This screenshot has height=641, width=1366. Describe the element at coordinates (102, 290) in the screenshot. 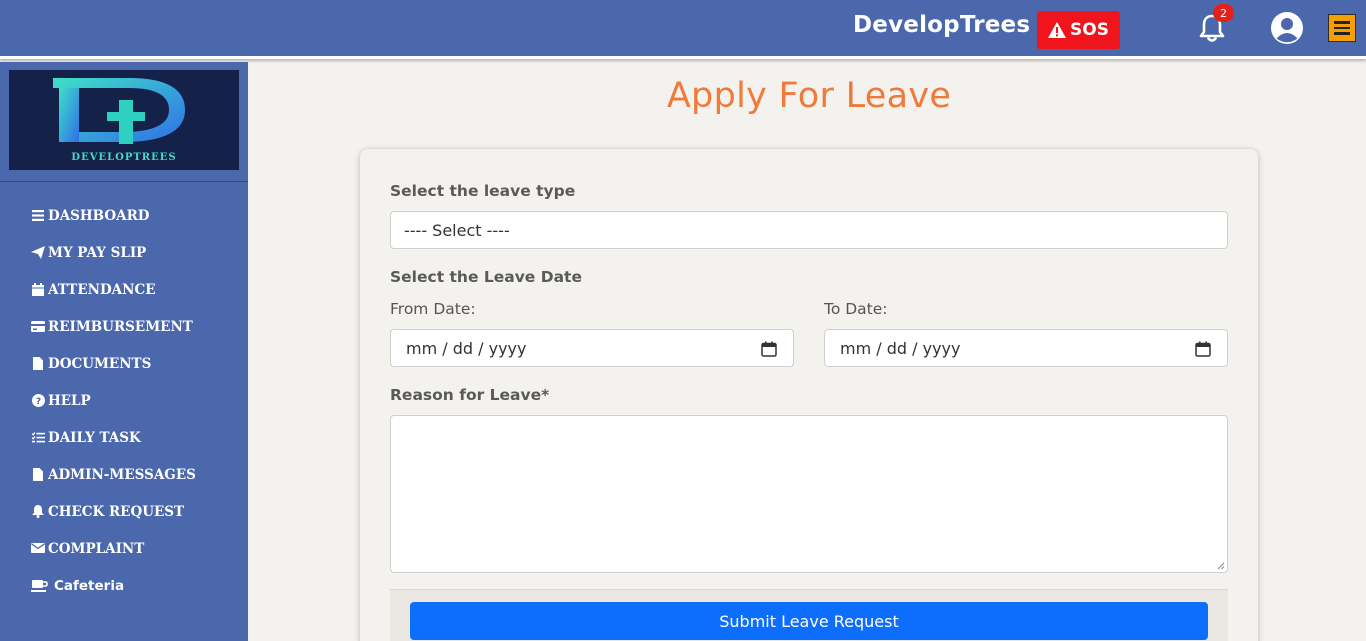

I see `sidebar-item-label: ATTENDANCE` at that location.